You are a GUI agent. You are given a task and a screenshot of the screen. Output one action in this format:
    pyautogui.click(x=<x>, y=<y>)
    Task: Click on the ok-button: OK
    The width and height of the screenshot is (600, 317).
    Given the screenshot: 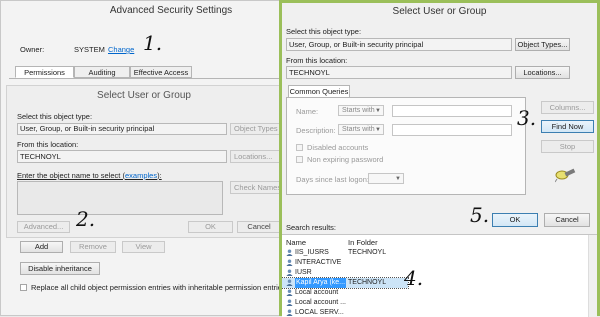 What is the action you would take?
    pyautogui.click(x=515, y=220)
    